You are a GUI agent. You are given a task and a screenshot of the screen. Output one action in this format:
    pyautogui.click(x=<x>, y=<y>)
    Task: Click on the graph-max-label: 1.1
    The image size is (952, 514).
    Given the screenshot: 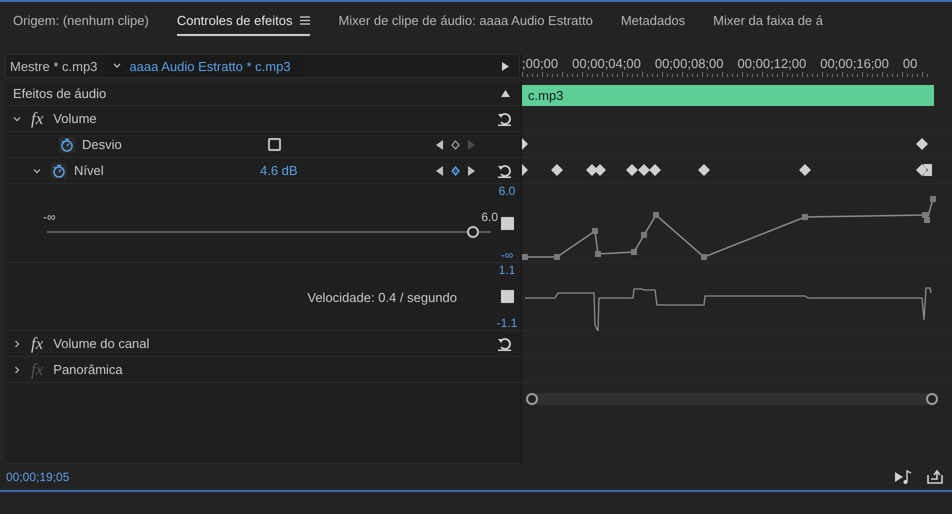 What is the action you would take?
    pyautogui.click(x=507, y=270)
    